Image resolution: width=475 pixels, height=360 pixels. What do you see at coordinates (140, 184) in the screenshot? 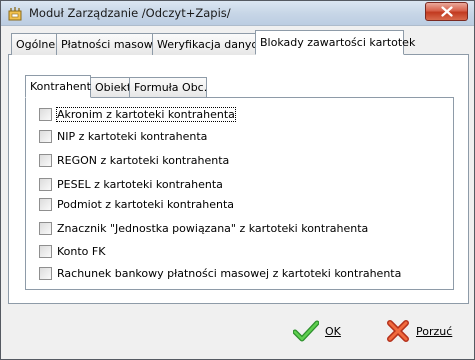
I see `checkbox-label: PESEL z kartoteki kontrahenta` at bounding box center [140, 184].